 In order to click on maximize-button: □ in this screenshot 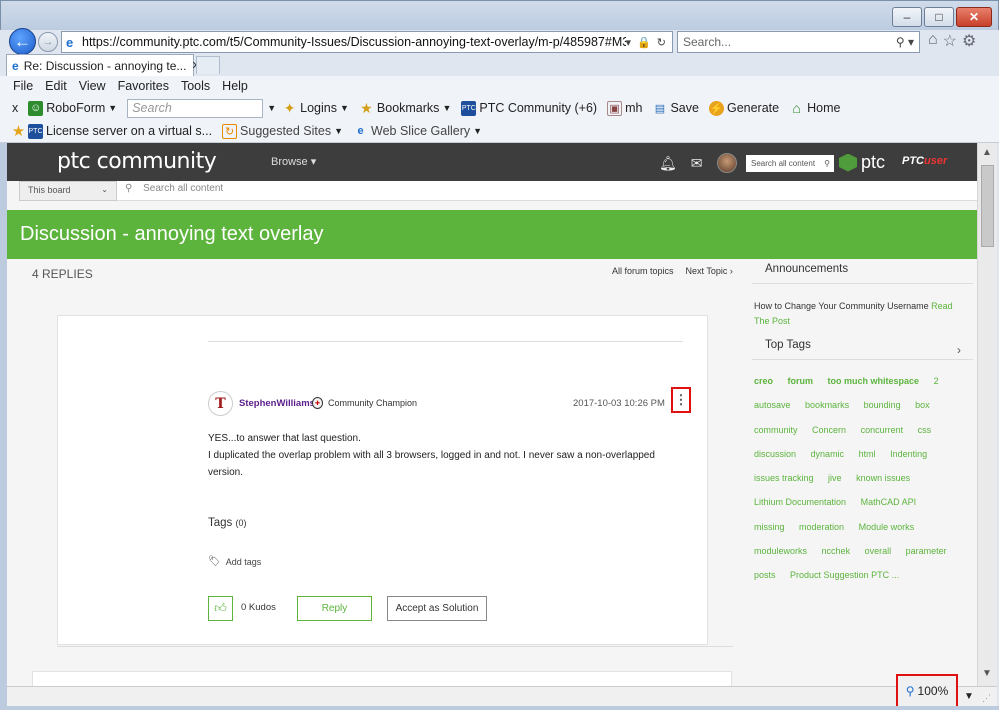, I will do `click(939, 17)`.